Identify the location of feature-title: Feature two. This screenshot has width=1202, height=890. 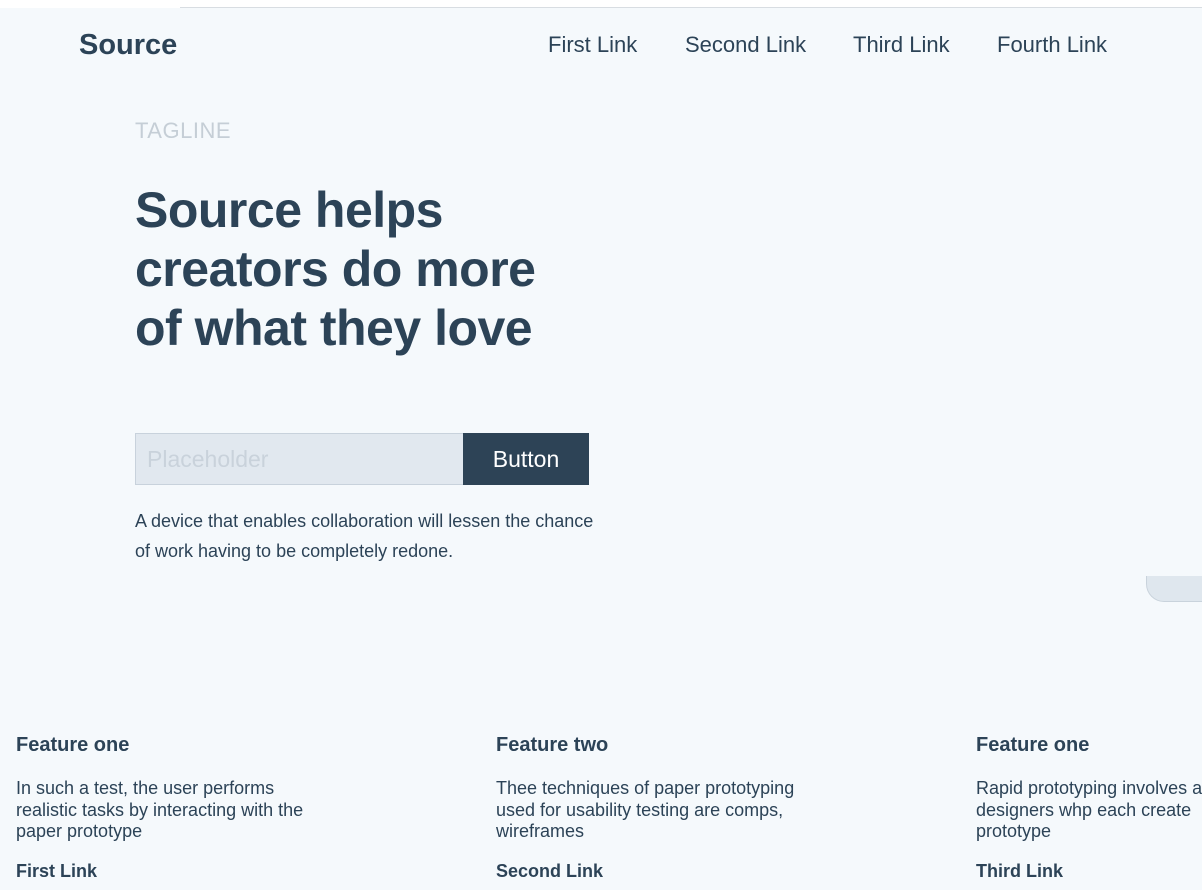
(552, 745).